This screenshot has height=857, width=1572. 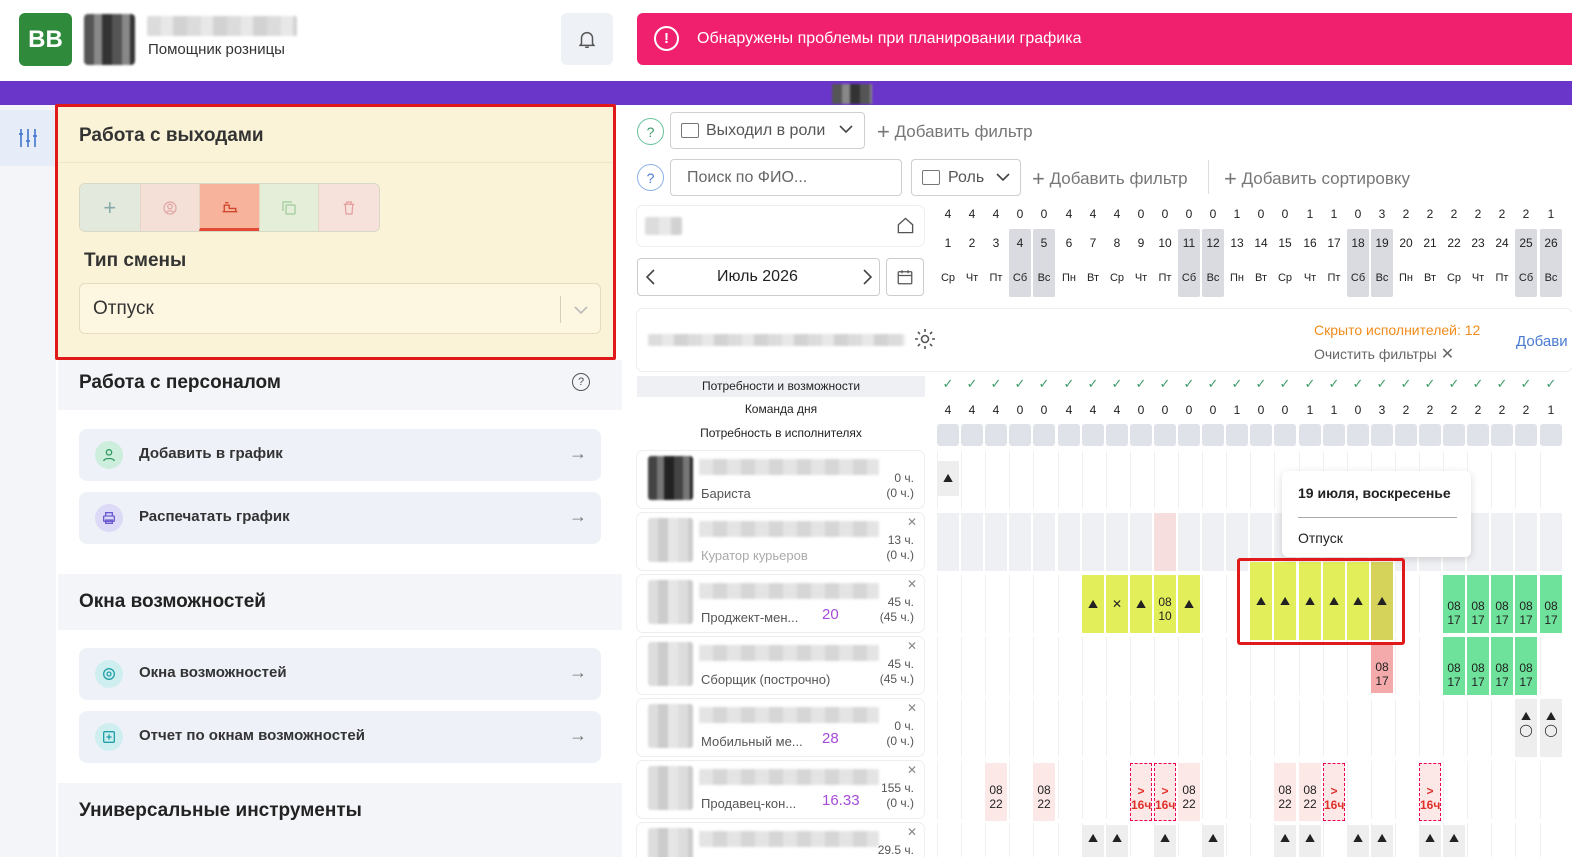 I want to click on clear-filters-button: Очистить фильтры ✕, so click(x=1384, y=354).